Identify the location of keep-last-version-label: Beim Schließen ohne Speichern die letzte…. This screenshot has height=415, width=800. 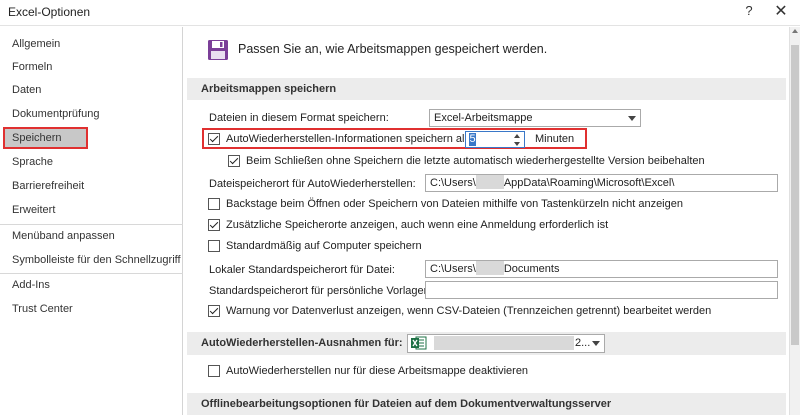
(475, 161).